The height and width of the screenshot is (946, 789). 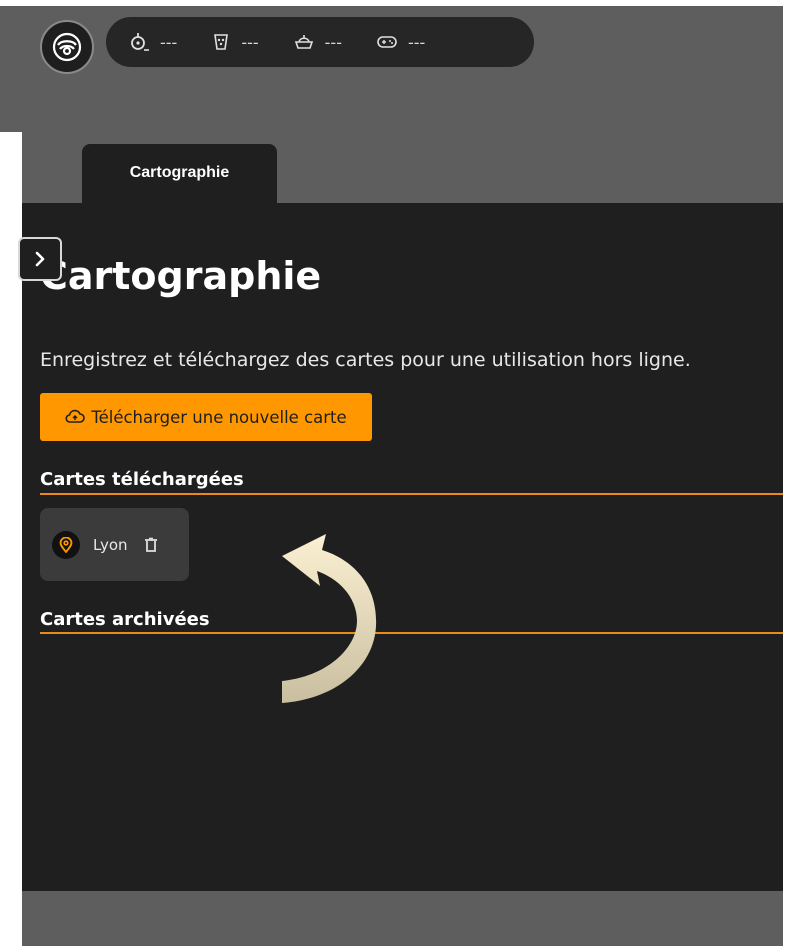 What do you see at coordinates (400, 42) in the screenshot?
I see `status-item-gamepad: ---` at bounding box center [400, 42].